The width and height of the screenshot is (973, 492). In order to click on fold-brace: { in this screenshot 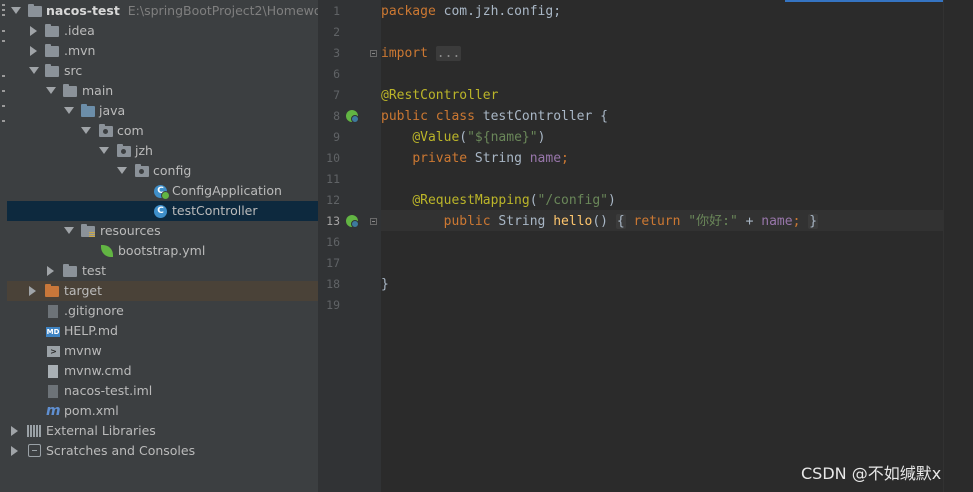, I will do `click(620, 221)`.